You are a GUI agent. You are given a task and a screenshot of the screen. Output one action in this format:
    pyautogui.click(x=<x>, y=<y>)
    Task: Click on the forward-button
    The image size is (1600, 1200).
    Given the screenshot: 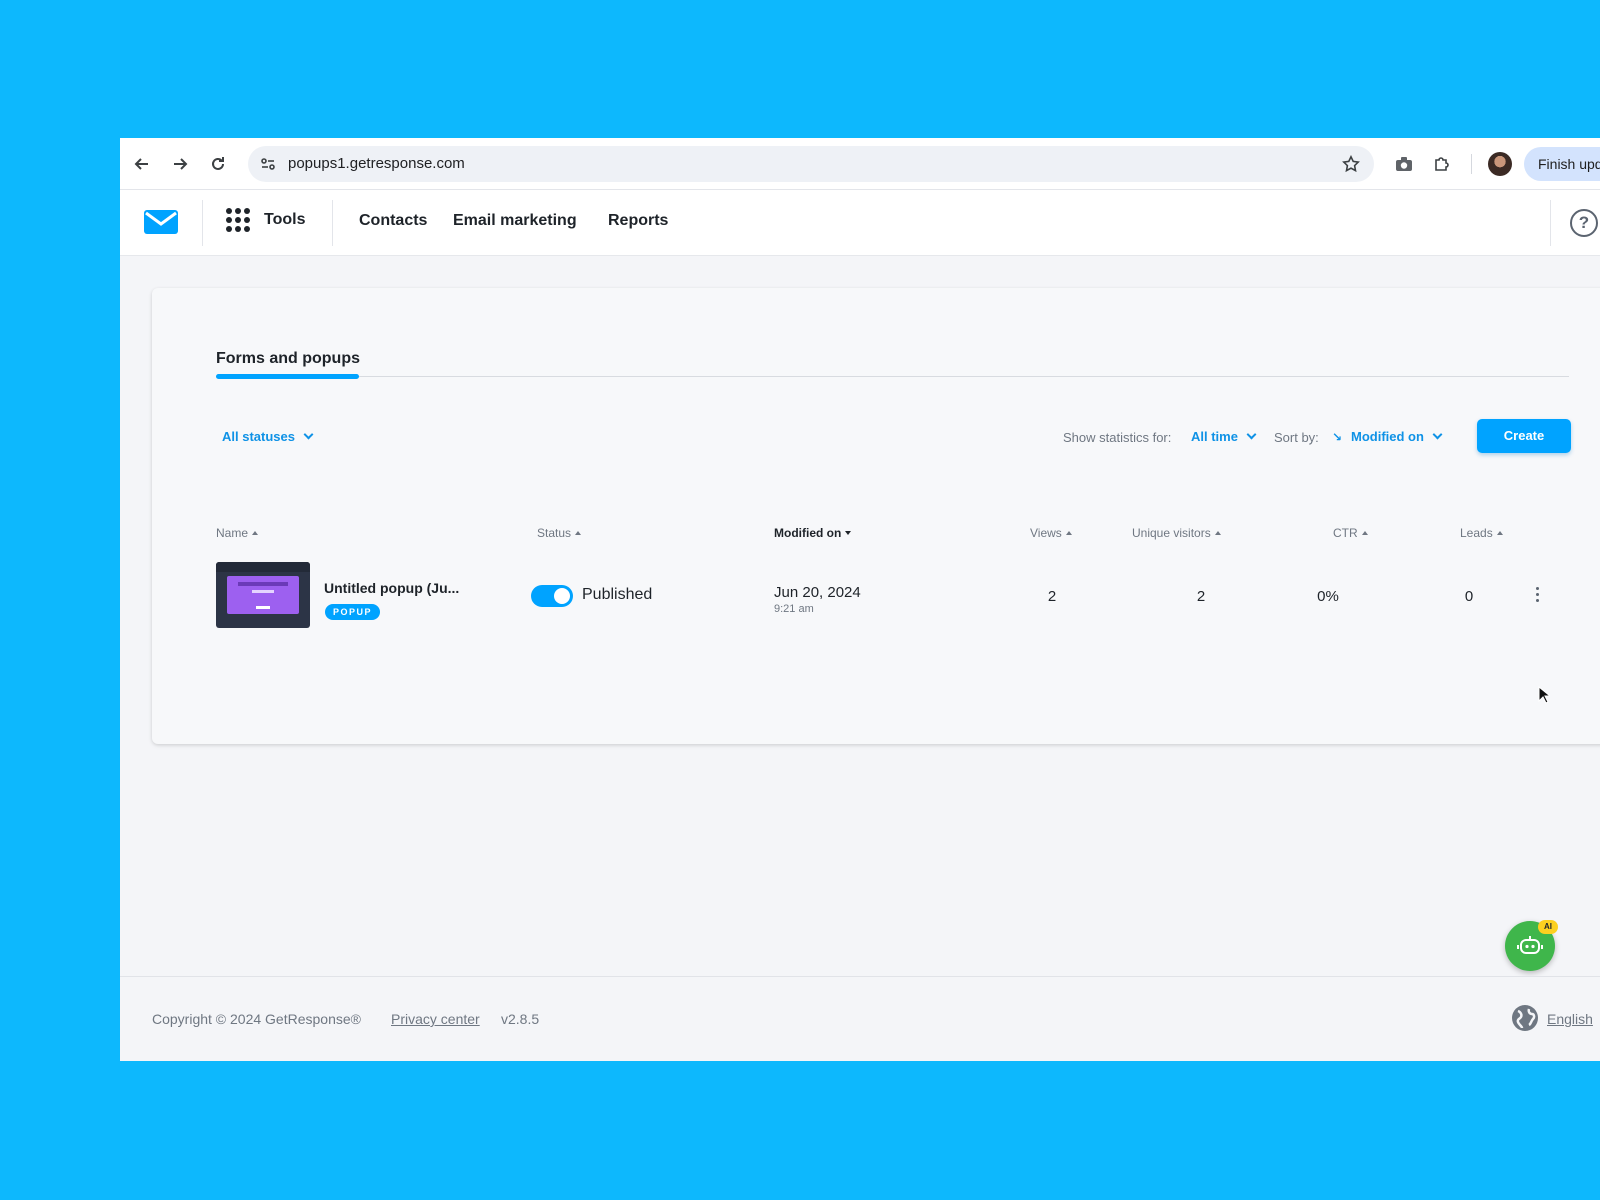 What is the action you would take?
    pyautogui.click(x=180, y=164)
    